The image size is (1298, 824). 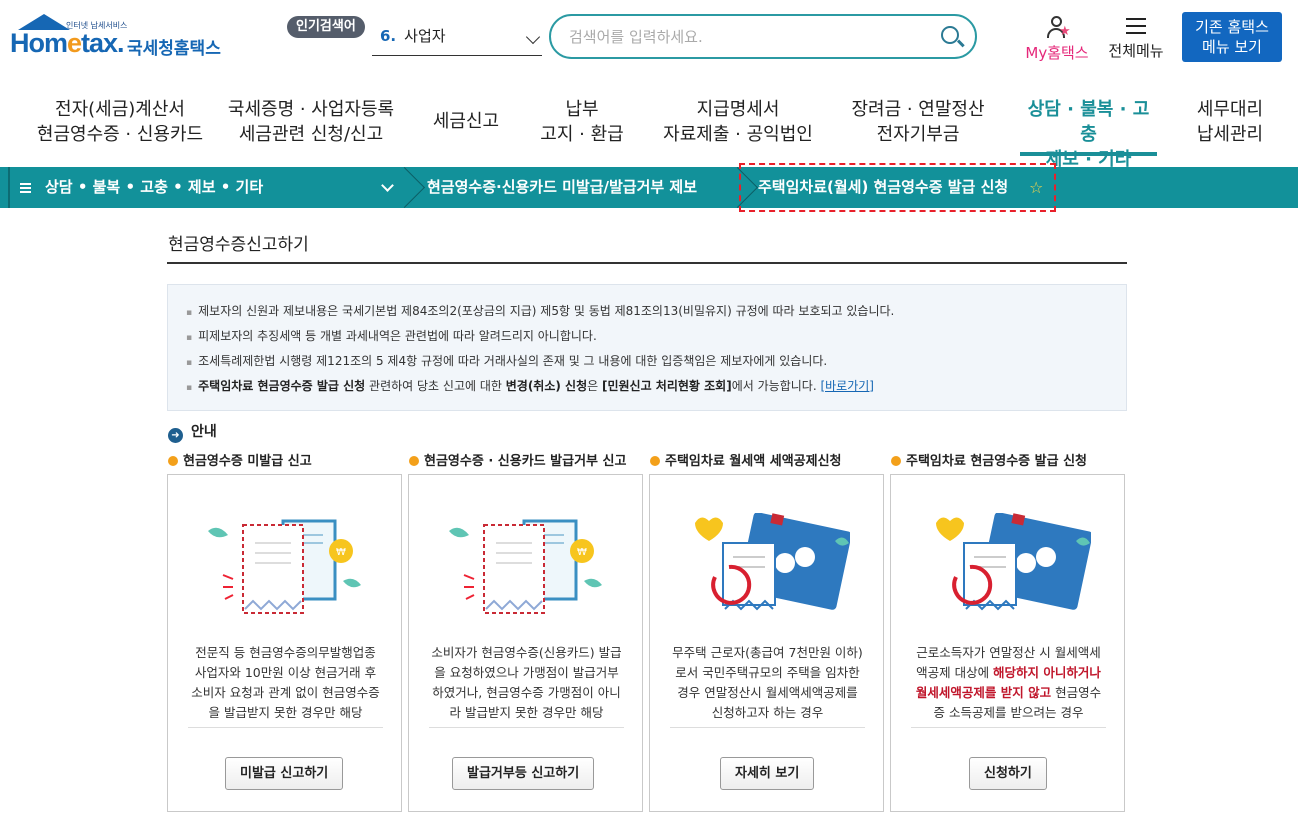 I want to click on card-title: 현금영수증 · 신용카드 발급거부 신고, so click(x=517, y=459).